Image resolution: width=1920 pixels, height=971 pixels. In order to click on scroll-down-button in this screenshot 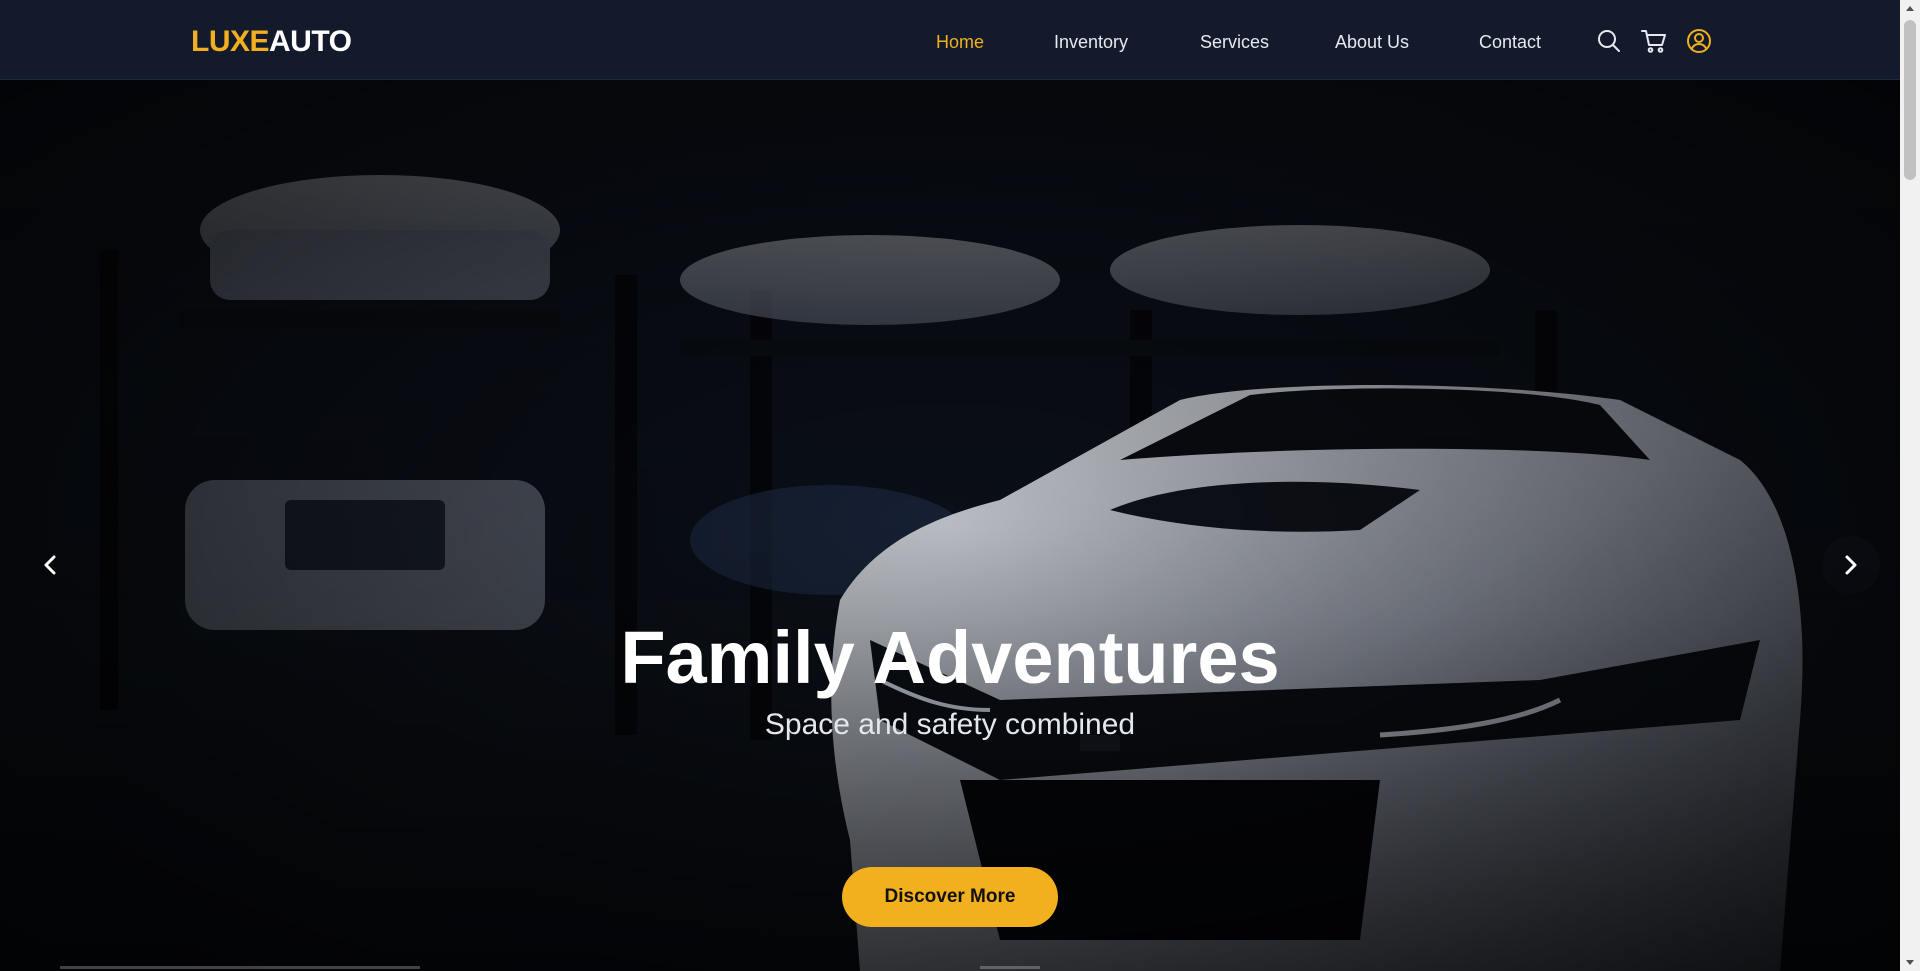, I will do `click(1910, 962)`.